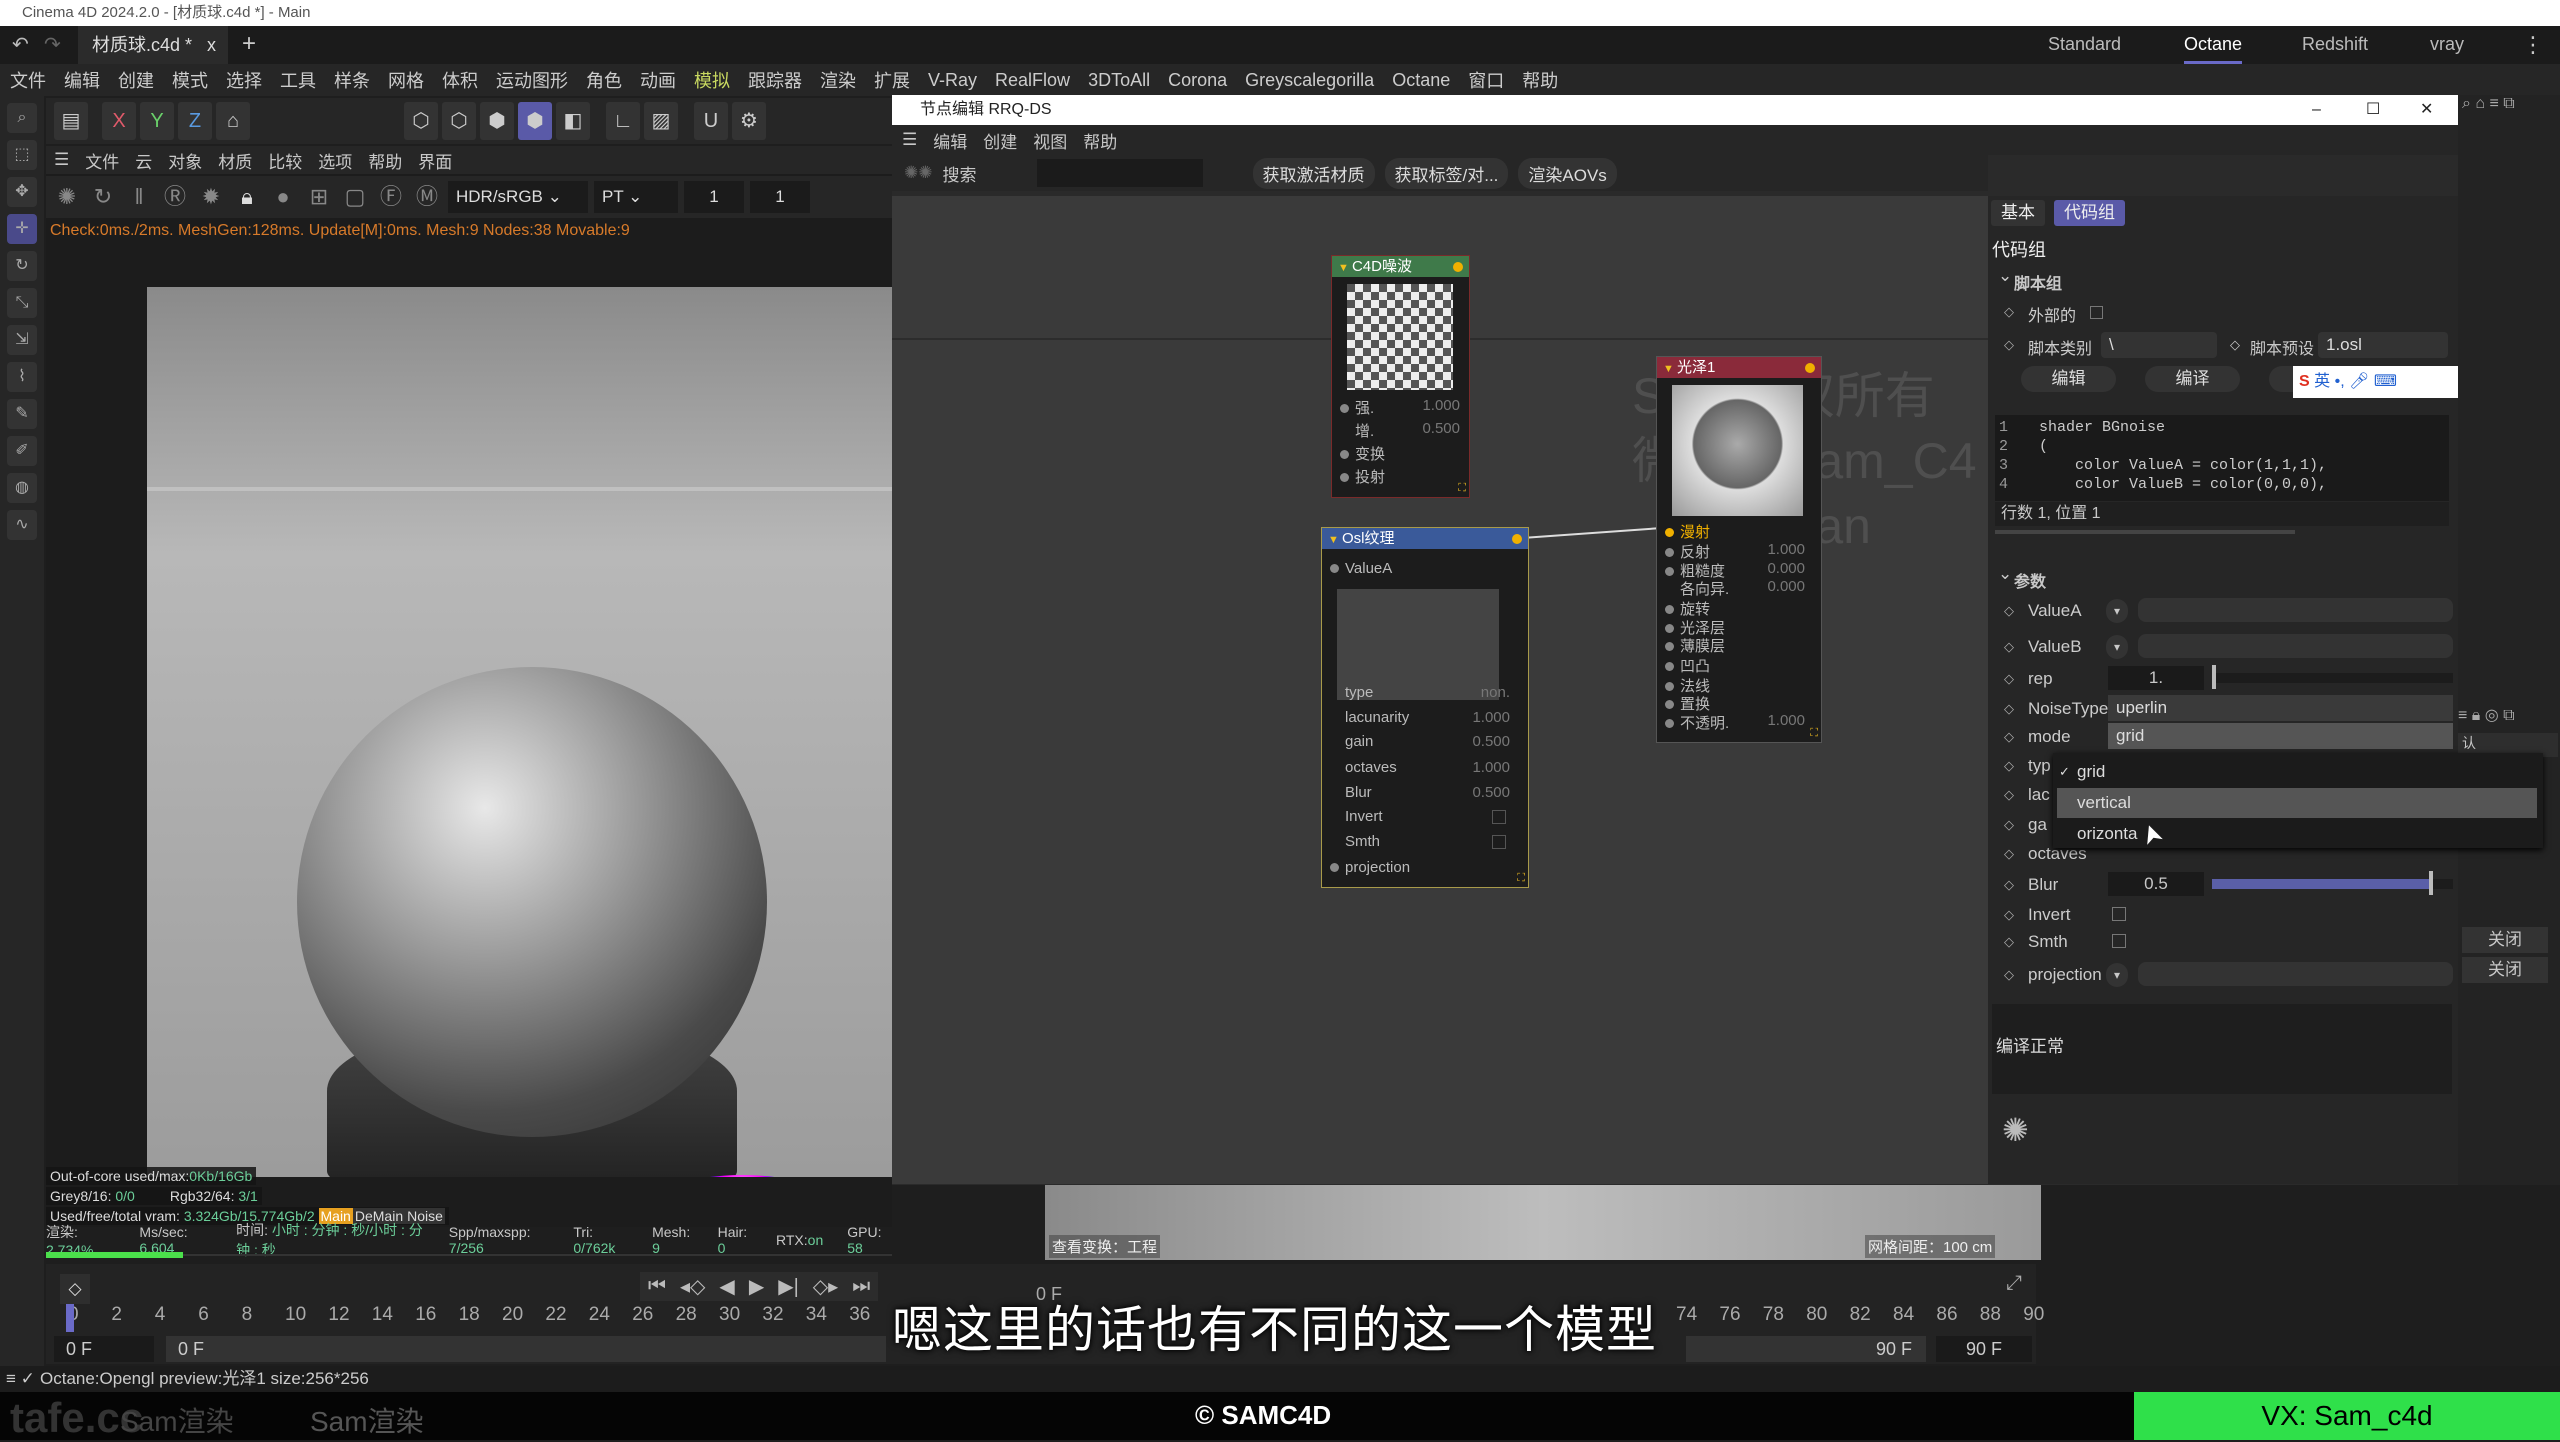  What do you see at coordinates (2005, 276) in the screenshot?
I see `chevron-down-icon: ⌄` at bounding box center [2005, 276].